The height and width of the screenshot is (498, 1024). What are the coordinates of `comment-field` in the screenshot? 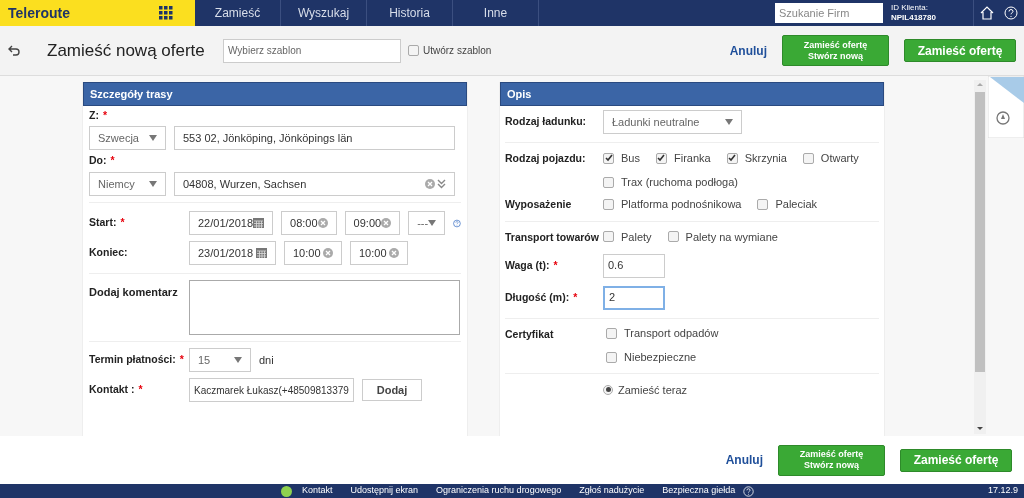 It's located at (324, 307).